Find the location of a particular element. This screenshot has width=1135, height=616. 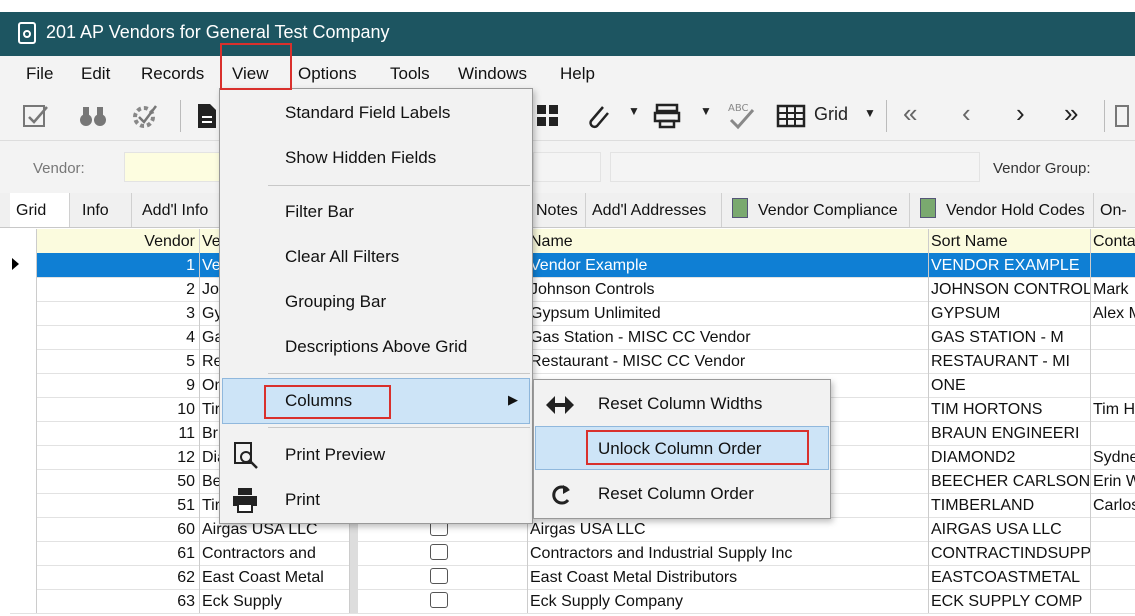

attachment-dropdown-icon: ▼ is located at coordinates (634, 111).